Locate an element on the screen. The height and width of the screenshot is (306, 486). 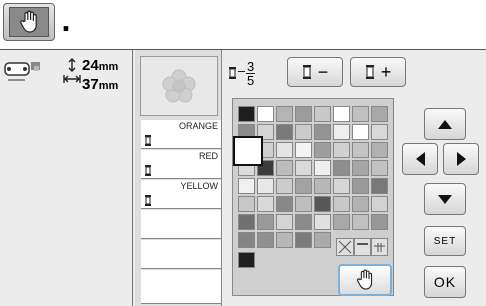
thread-label: YELLOW is located at coordinates (199, 186).